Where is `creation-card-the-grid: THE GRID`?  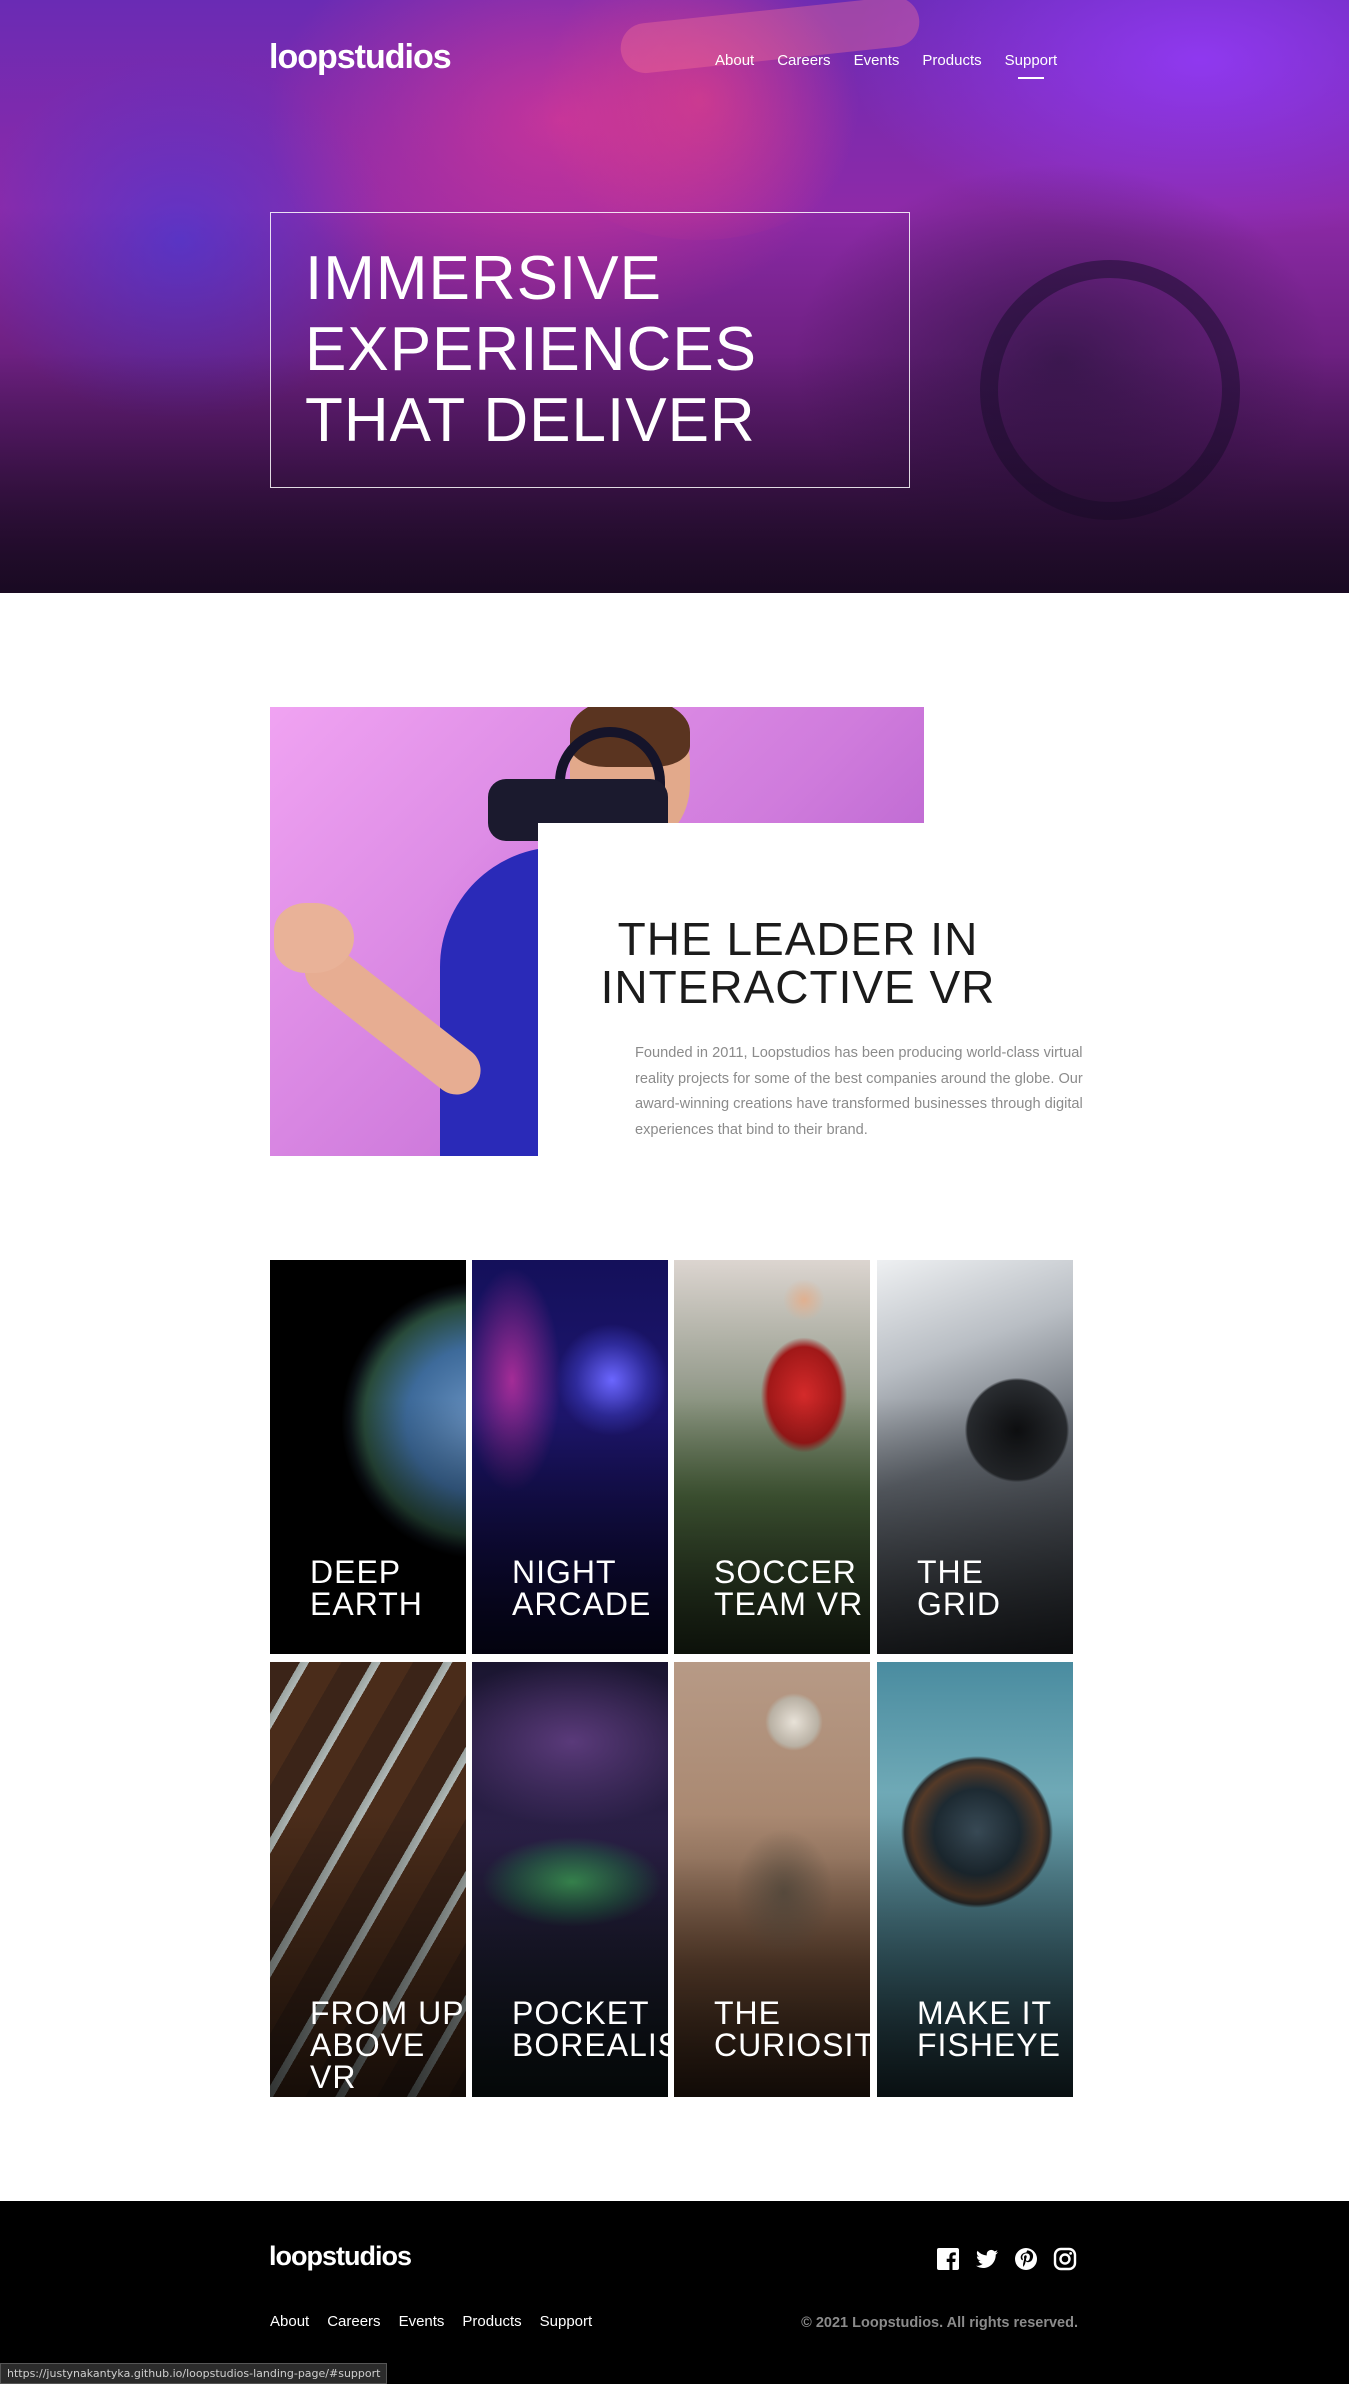
creation-card-the-grid: THE GRID is located at coordinates (975, 1457).